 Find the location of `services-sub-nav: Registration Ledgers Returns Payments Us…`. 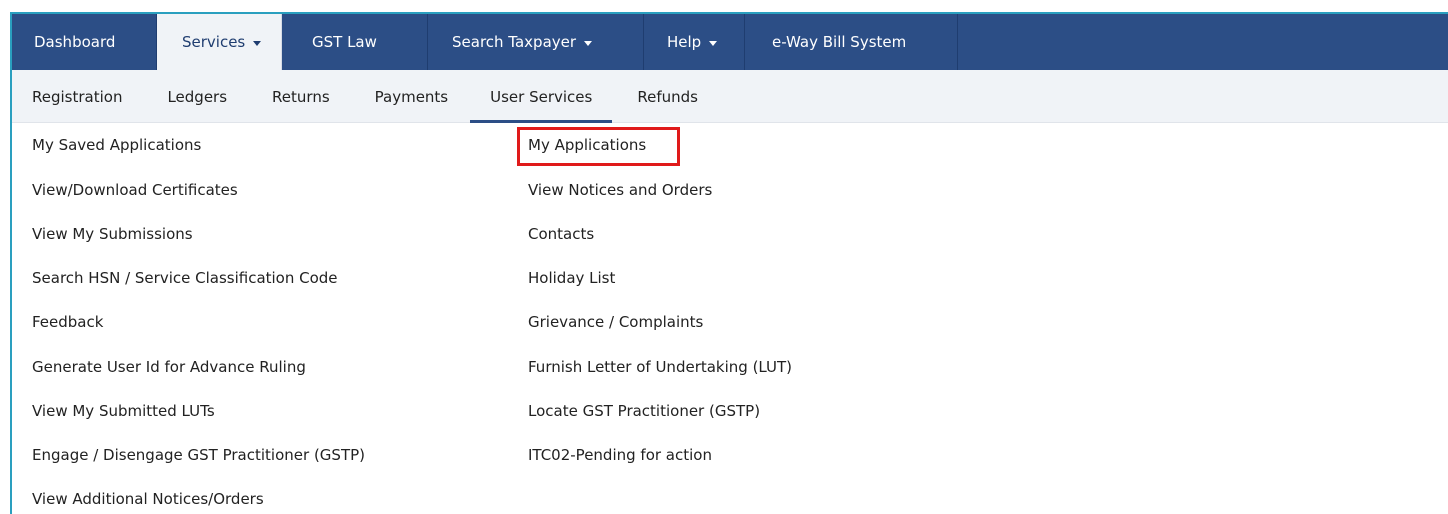

services-sub-nav: Registration Ledgers Returns Payments Us… is located at coordinates (730, 96).